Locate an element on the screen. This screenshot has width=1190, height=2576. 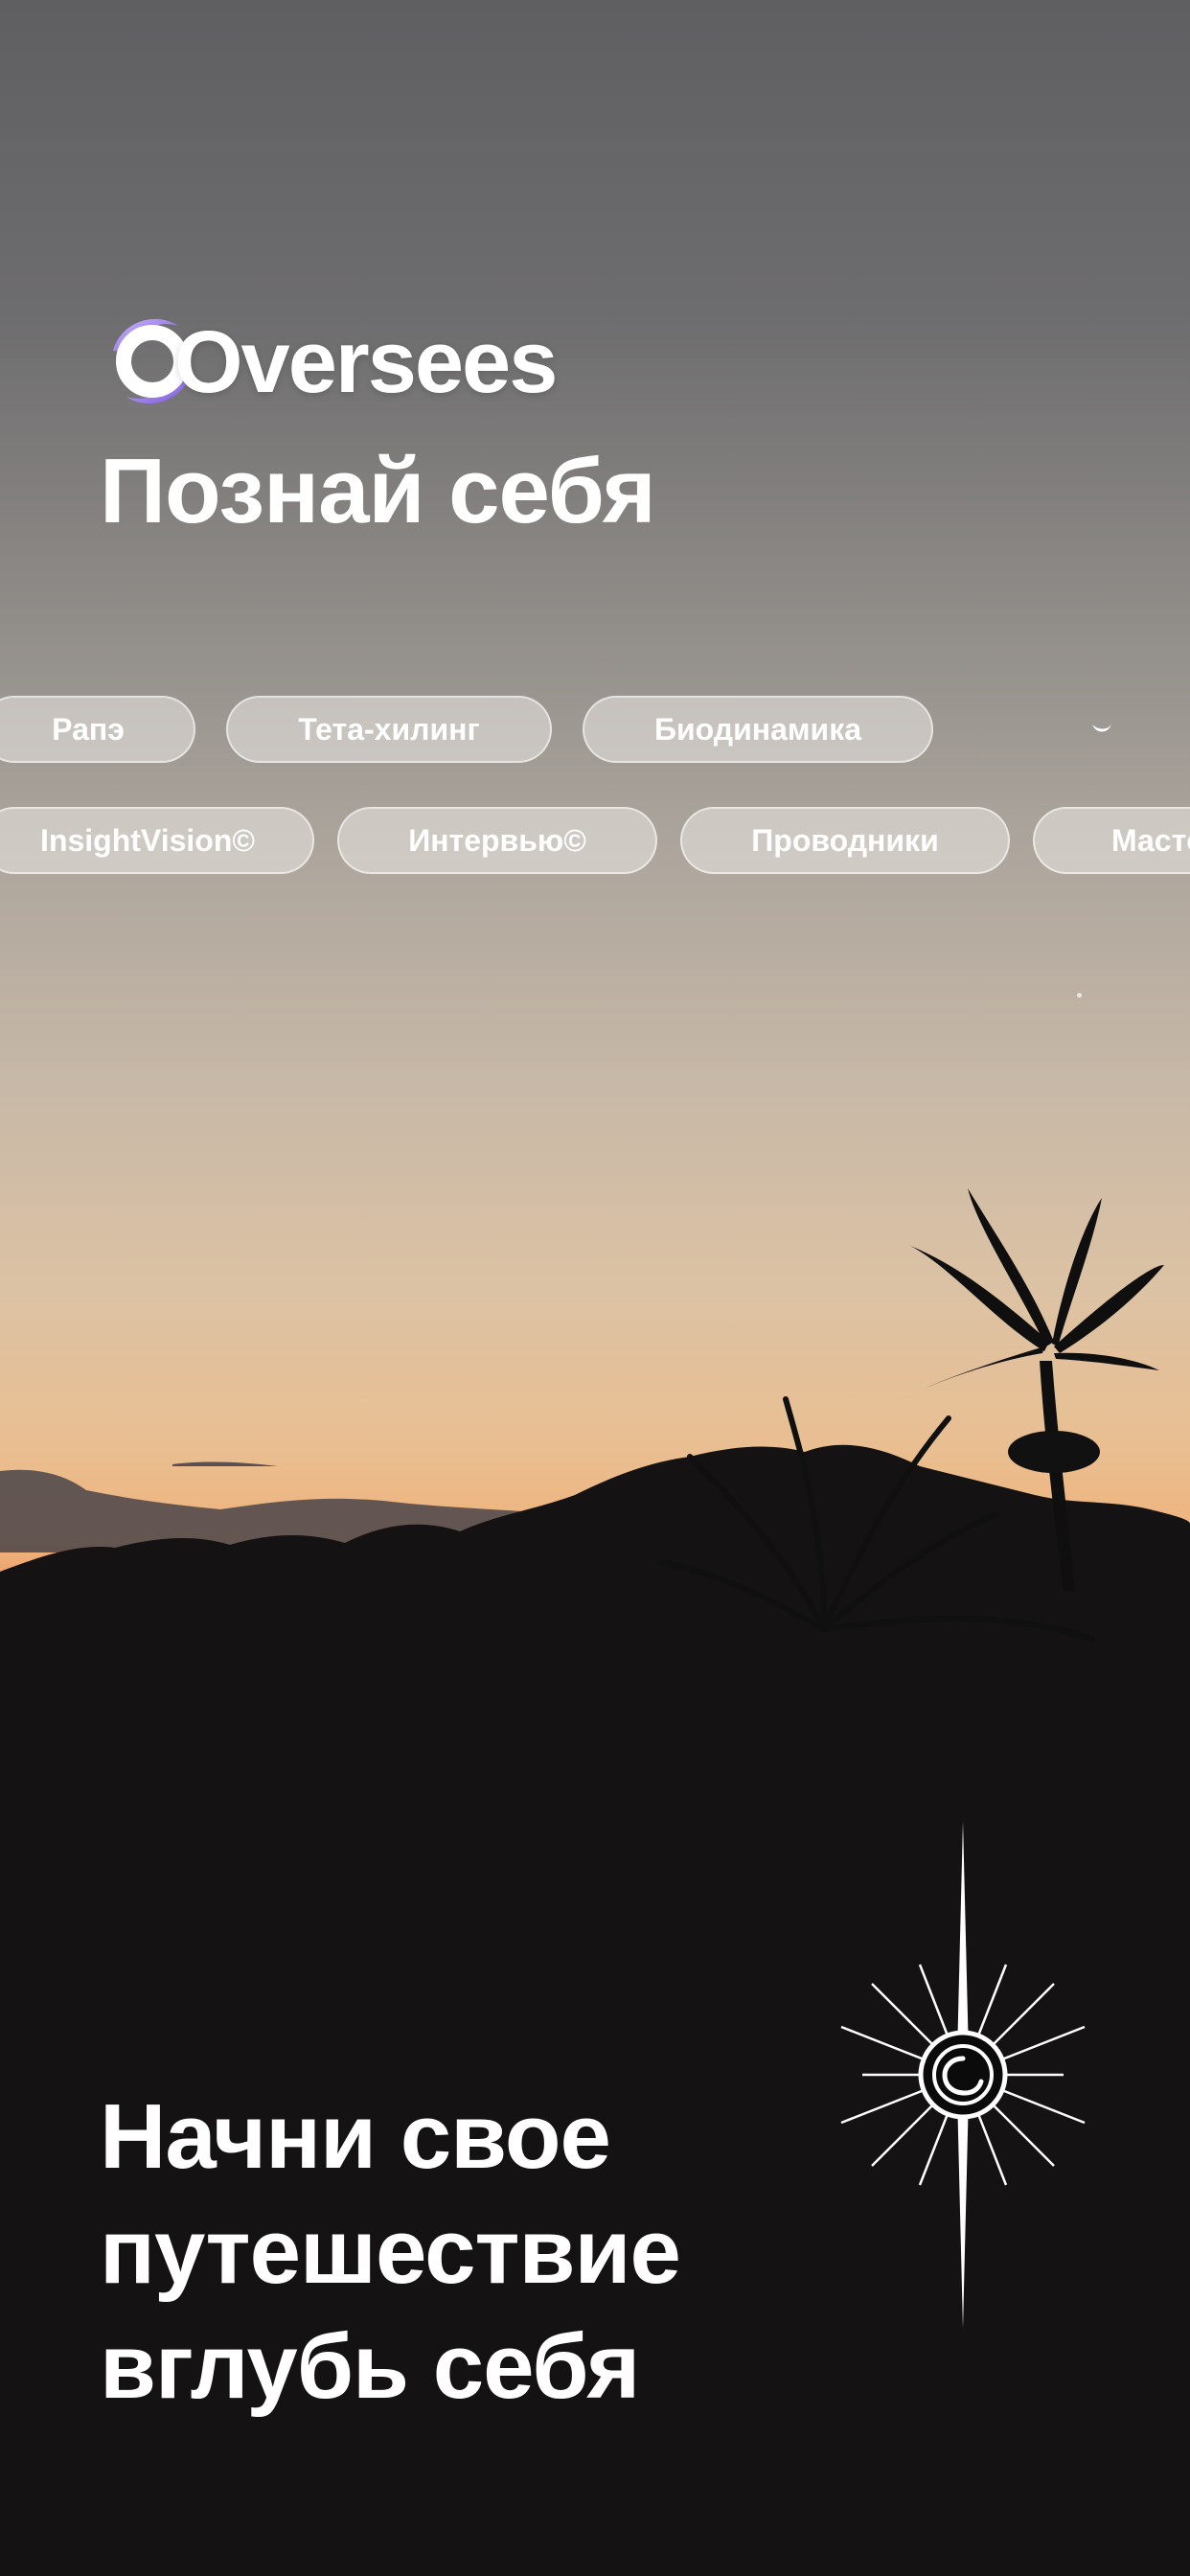
star-dot is located at coordinates (1079, 996).